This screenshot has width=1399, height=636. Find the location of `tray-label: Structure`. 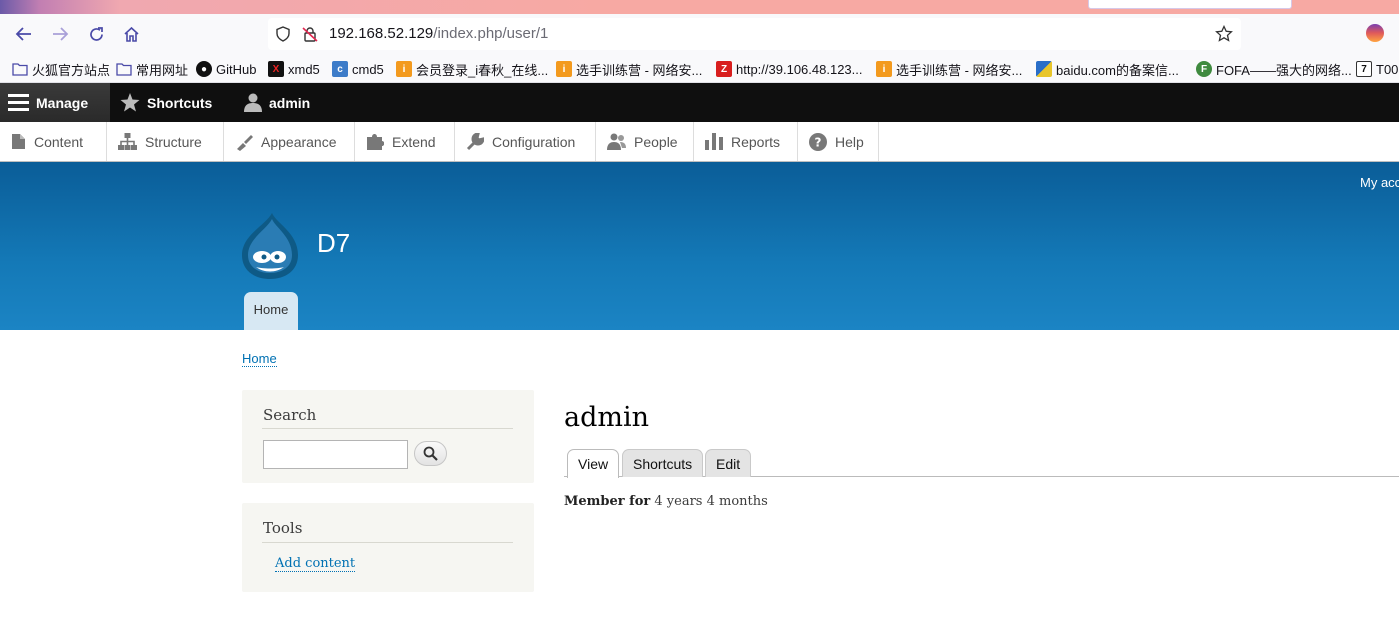

tray-label: Structure is located at coordinates (173, 141).